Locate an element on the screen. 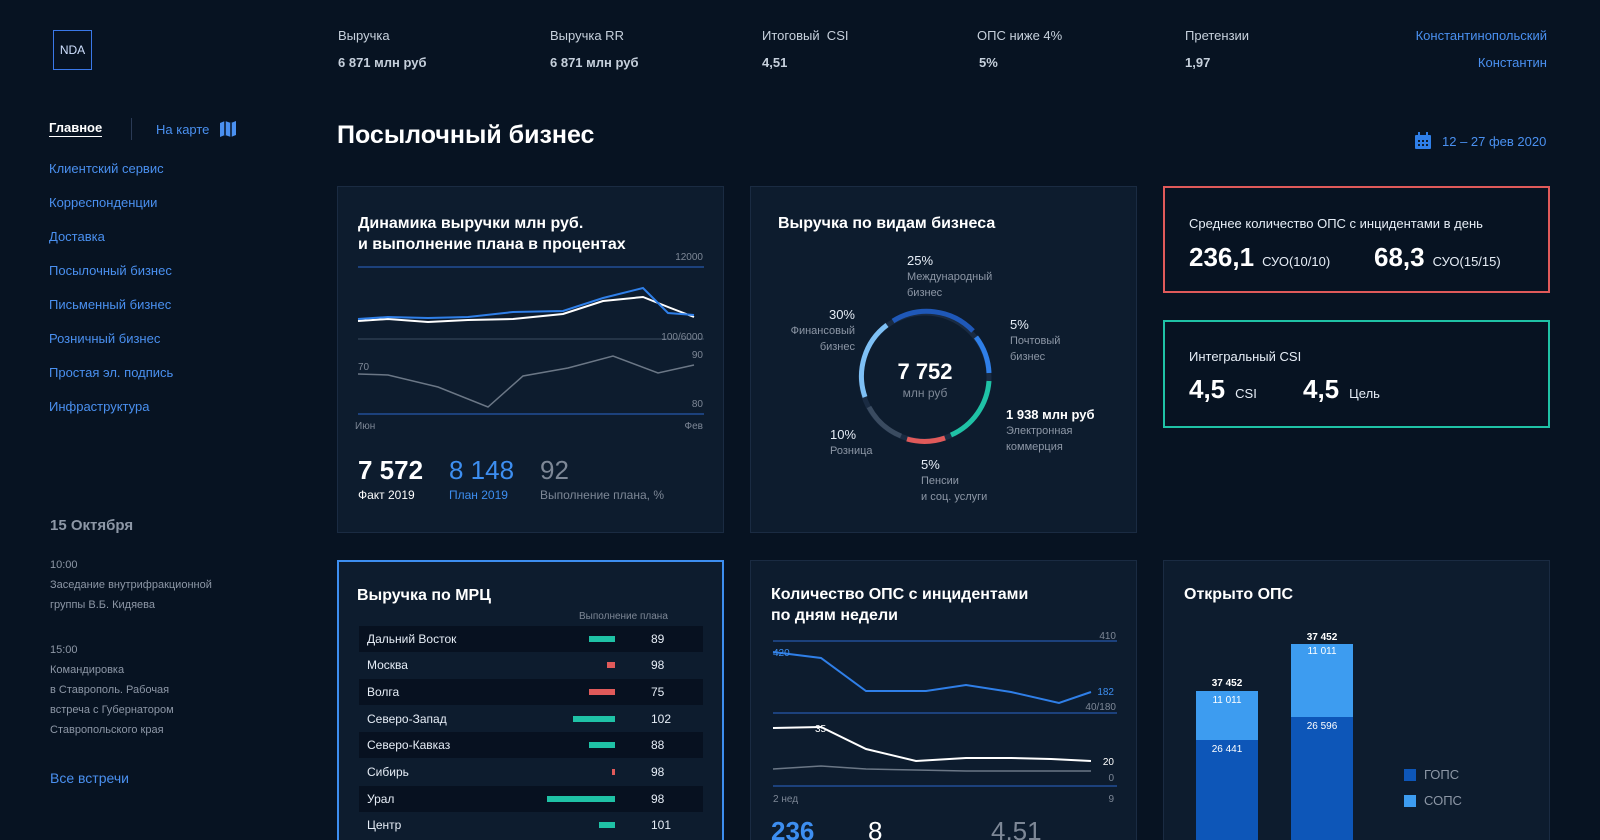 This screenshot has width=1600, height=840. table-row: Дальний Восток 89 is located at coordinates (531, 639).